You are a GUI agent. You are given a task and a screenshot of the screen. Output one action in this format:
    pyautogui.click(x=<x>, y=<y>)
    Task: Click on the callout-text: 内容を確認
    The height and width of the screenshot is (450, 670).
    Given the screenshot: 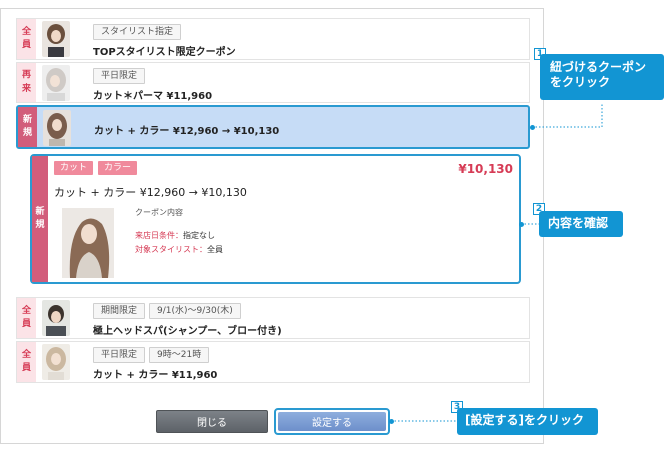 What is the action you would take?
    pyautogui.click(x=578, y=223)
    